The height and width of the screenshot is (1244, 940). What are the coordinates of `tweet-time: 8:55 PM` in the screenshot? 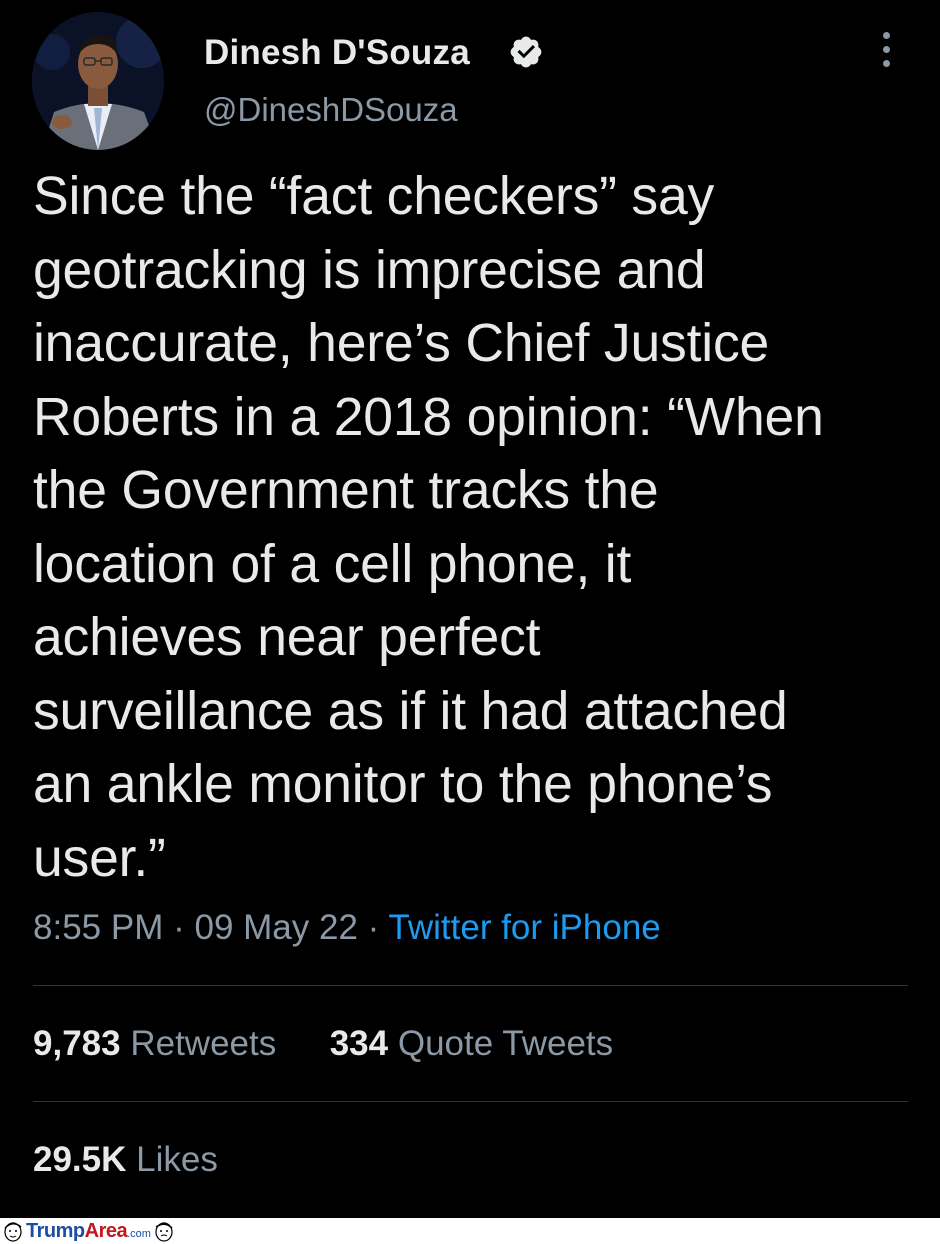 It's located at (98, 927).